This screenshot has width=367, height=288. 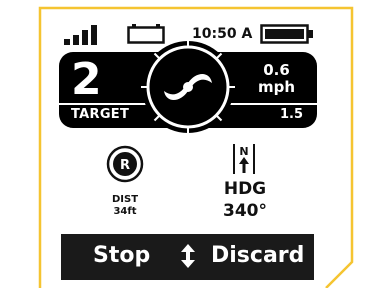 I want to click on speed-value: 0.6, so click(x=276, y=70).